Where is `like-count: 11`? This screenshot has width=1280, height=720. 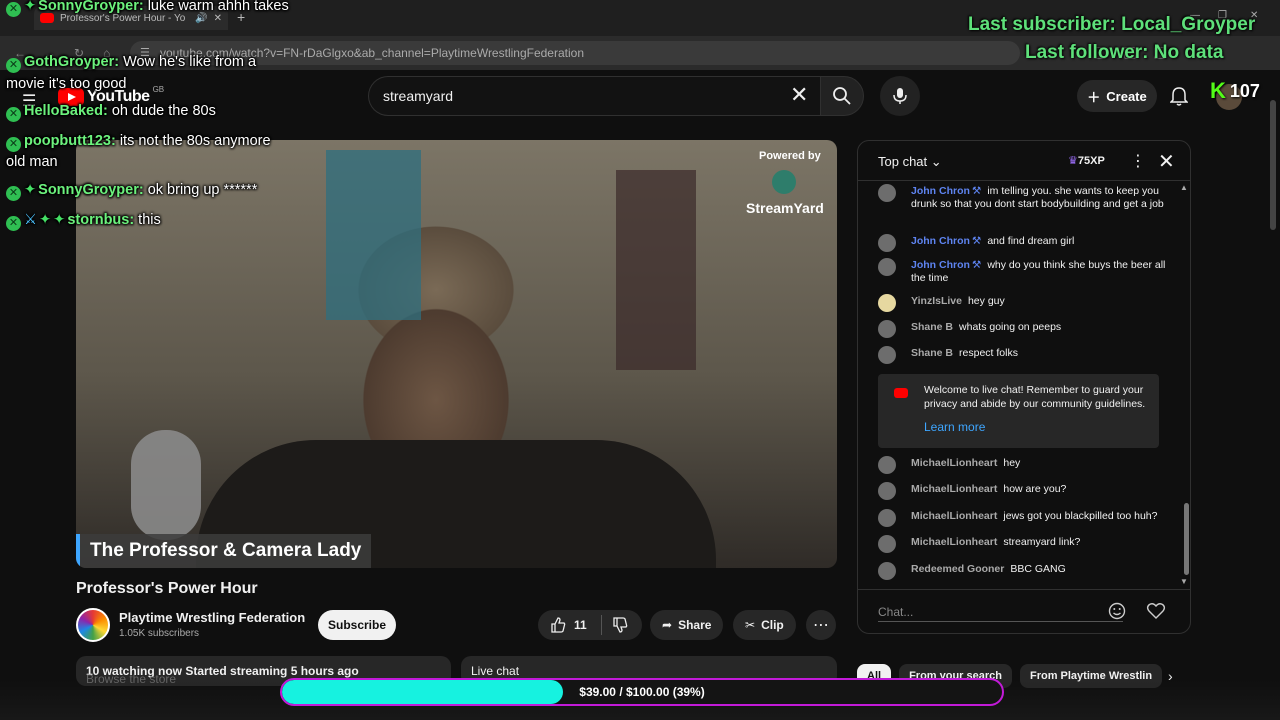 like-count: 11 is located at coordinates (580, 625).